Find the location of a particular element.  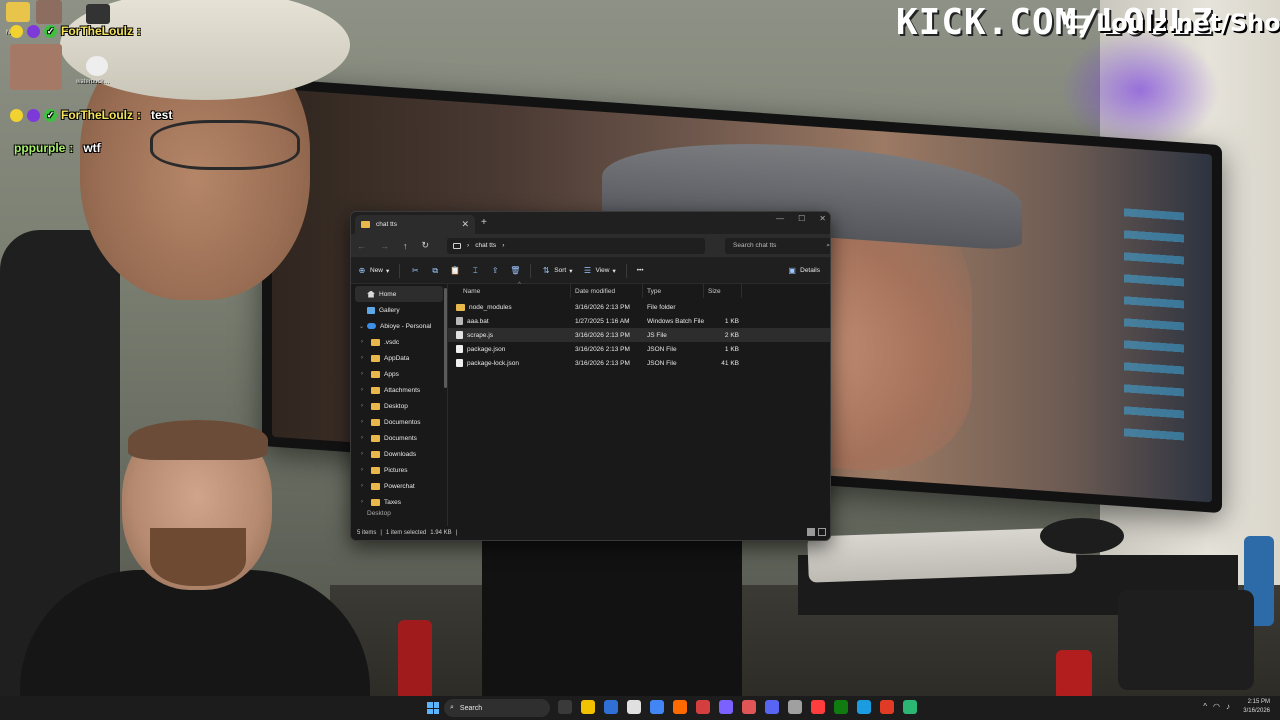

nav-folder: › Pictures is located at coordinates (399, 470).